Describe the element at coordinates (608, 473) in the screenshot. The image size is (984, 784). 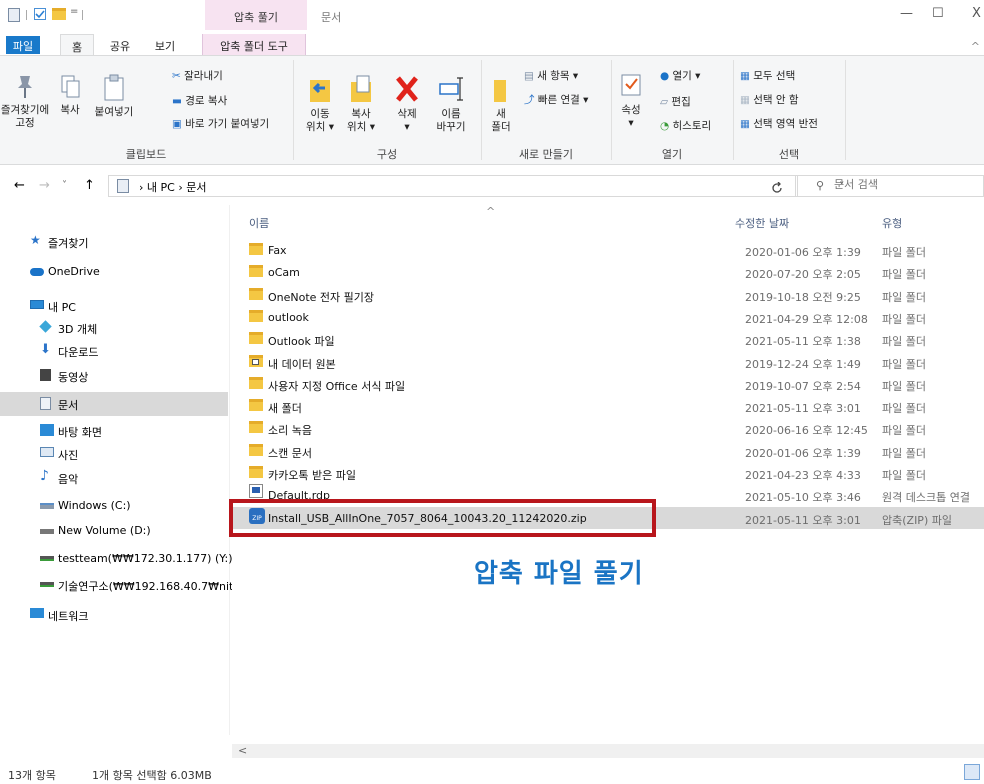
I see `table-row: 카카오톡 받은 파일 2021-04-23 오후 4:33 파일 폴더` at that location.